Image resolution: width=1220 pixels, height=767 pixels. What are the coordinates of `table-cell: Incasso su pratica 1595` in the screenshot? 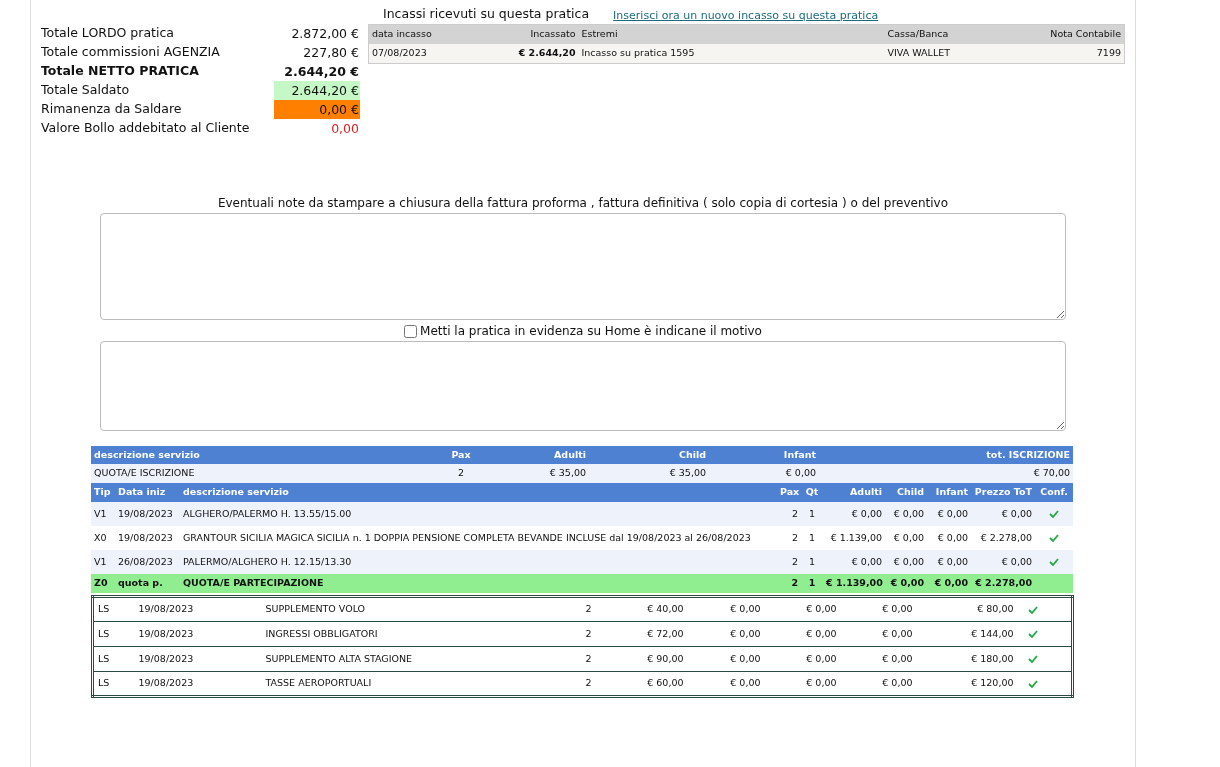 It's located at (731, 53).